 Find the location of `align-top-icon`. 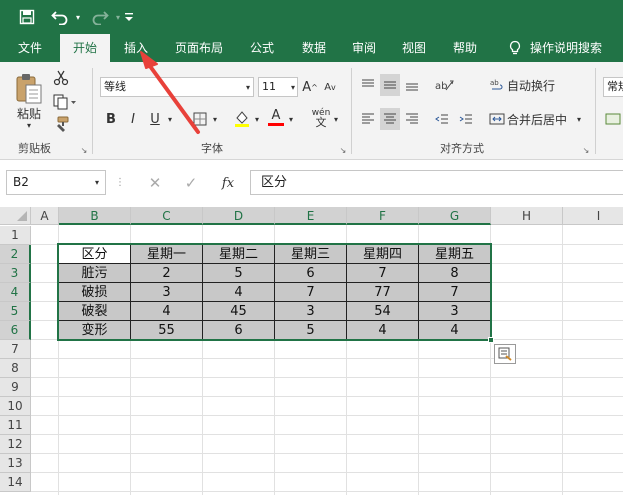

align-top-icon is located at coordinates (368, 85).